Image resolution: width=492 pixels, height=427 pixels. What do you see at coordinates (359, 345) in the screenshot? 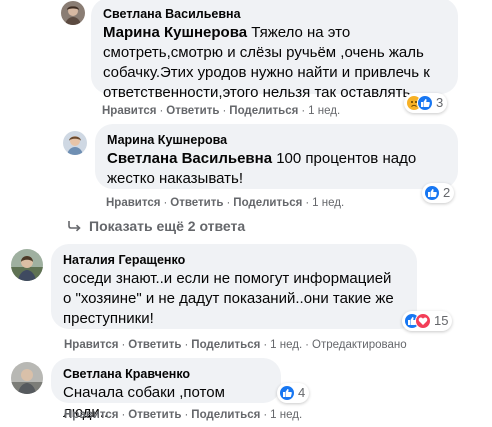
I see `edited-label: Отредактировано` at bounding box center [359, 345].